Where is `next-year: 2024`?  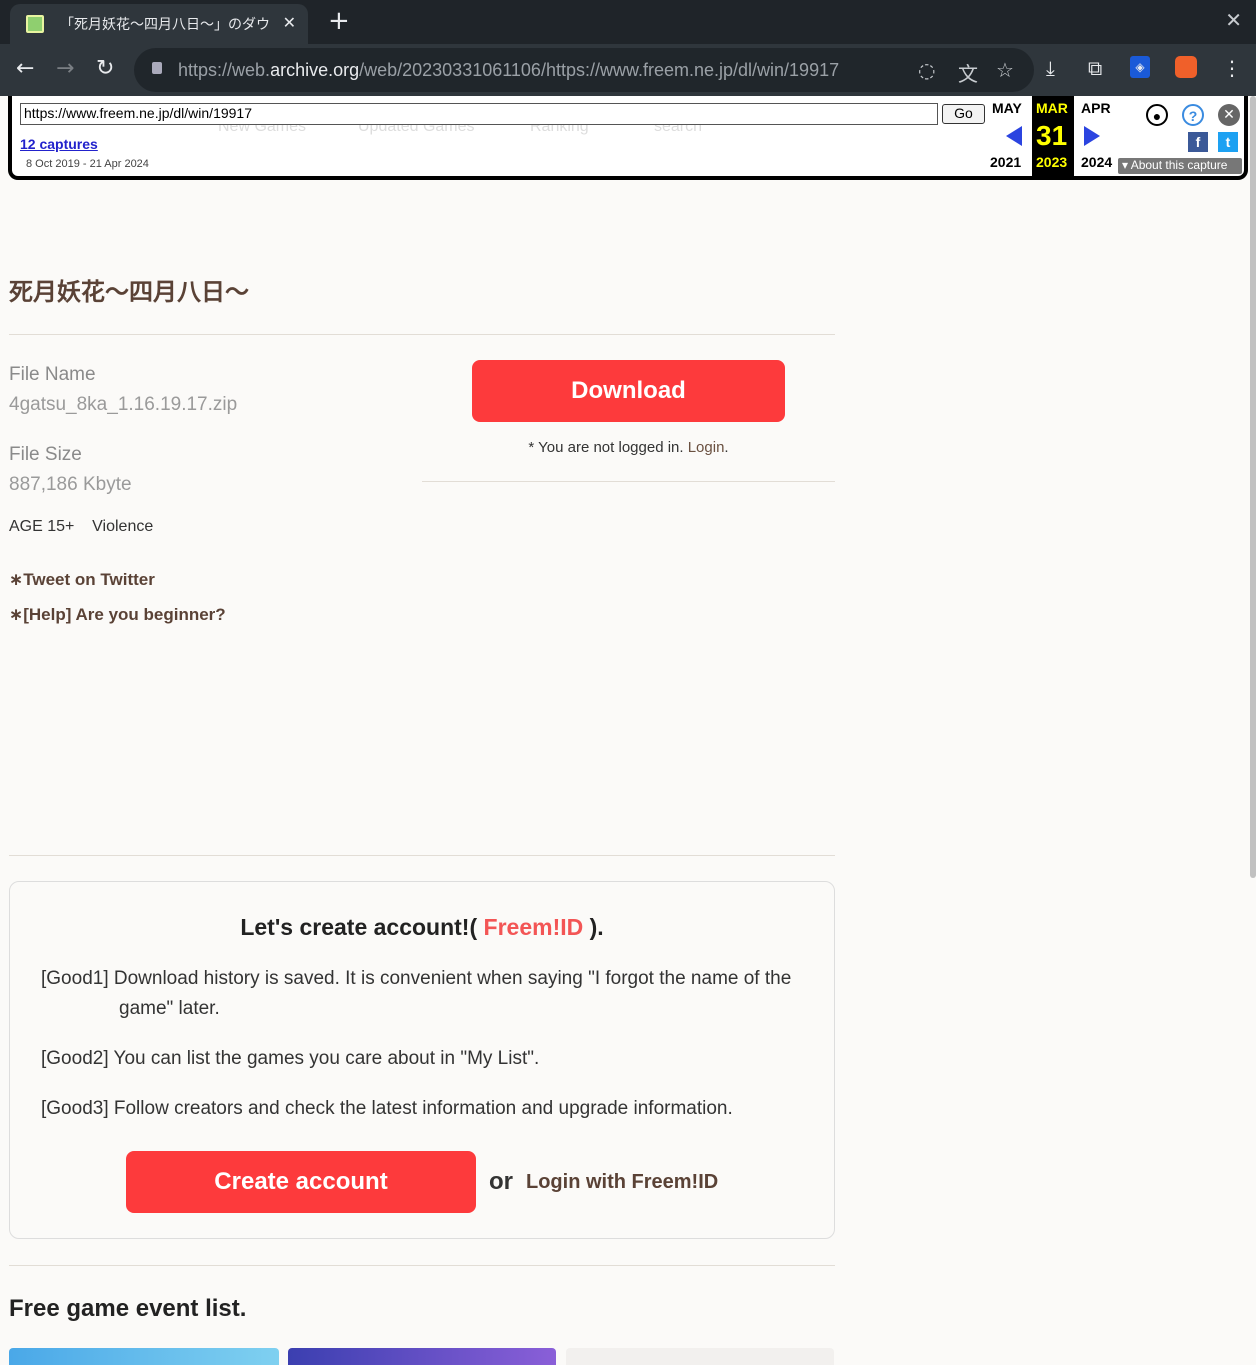
next-year: 2024 is located at coordinates (1096, 162).